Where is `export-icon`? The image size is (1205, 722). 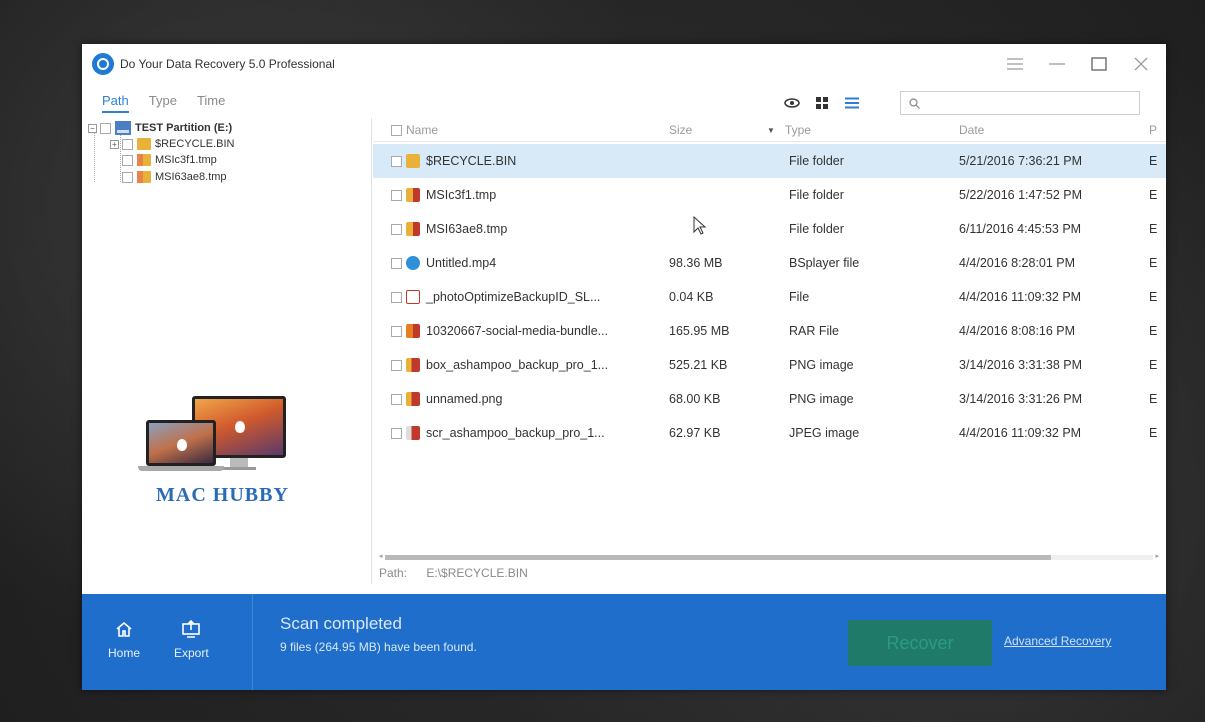
export-icon is located at coordinates (191, 629).